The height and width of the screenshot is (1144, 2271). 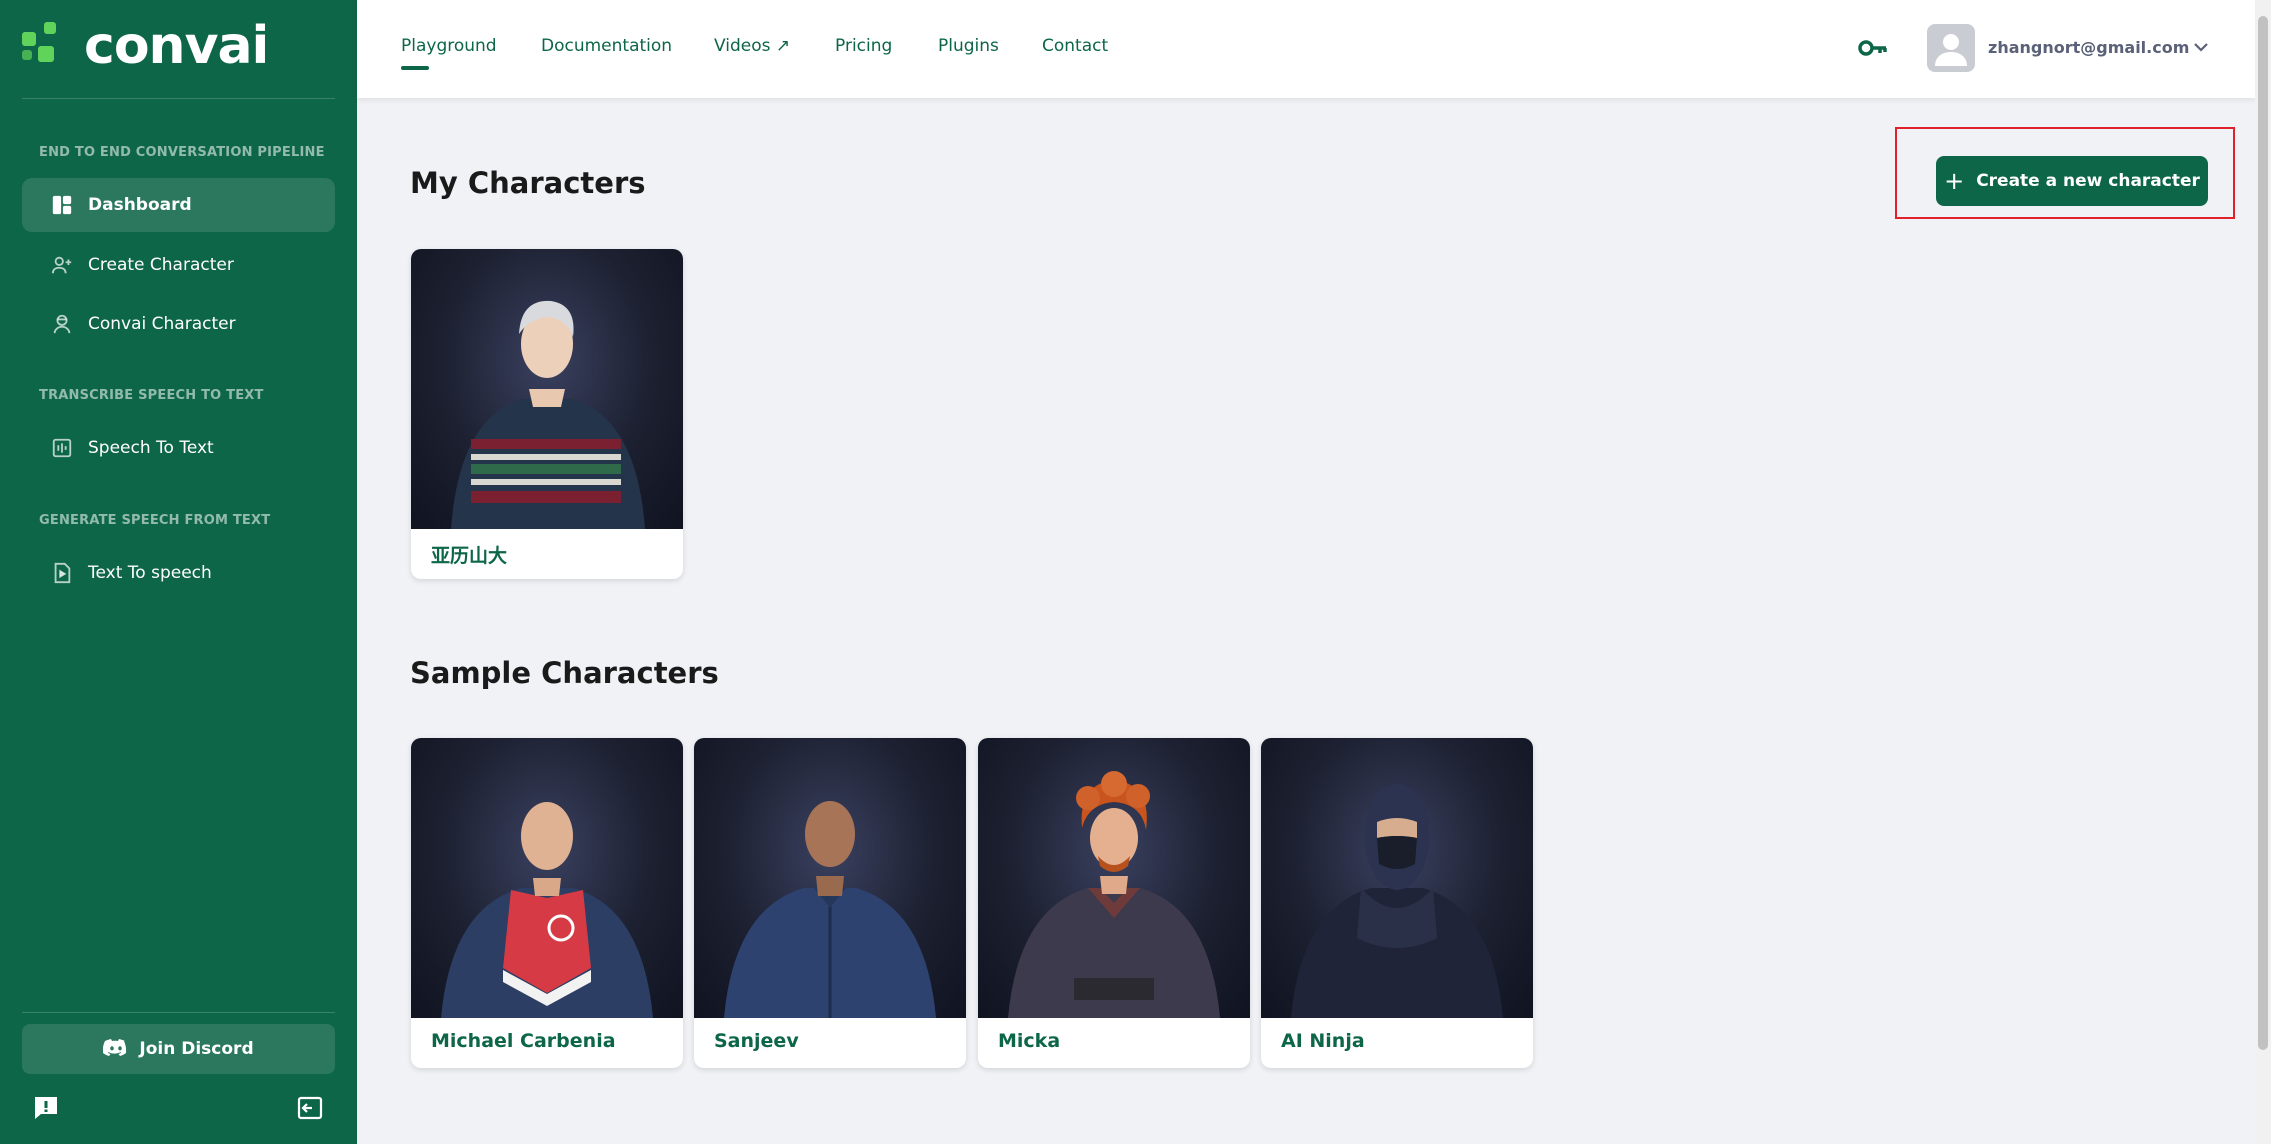 I want to click on character-name: 亚历山大, so click(x=469, y=556).